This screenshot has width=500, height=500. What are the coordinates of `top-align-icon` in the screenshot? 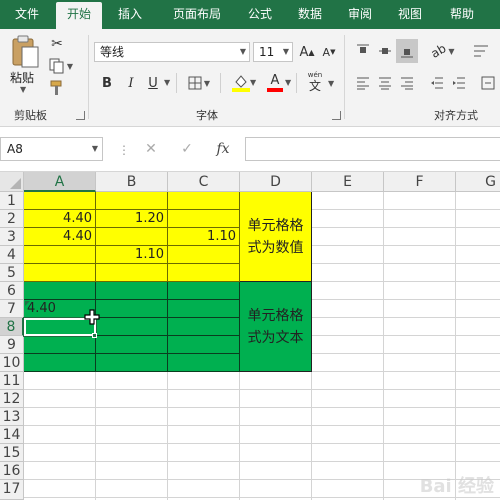 It's located at (363, 51).